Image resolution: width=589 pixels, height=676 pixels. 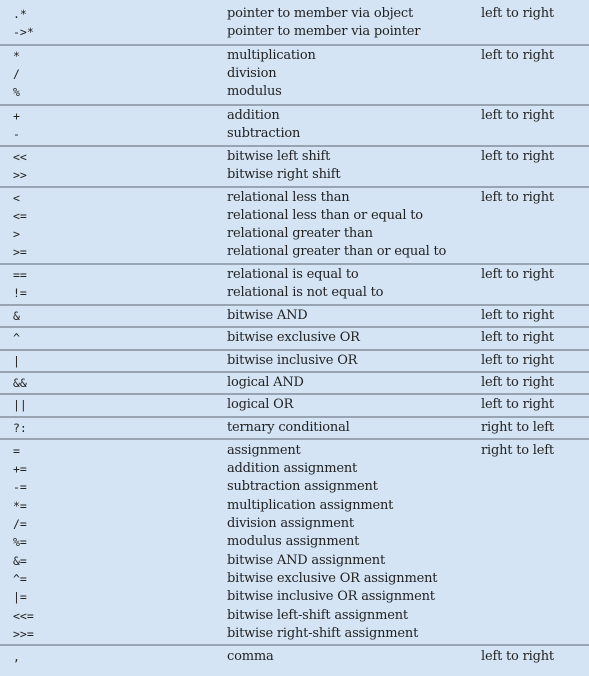 I want to click on operator-description: bitwise inclusive OR assignment, so click(x=331, y=596).